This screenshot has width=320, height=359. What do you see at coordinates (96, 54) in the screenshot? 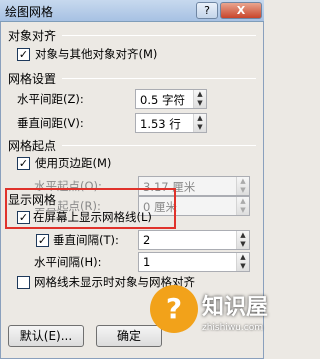
I see `snap-to-objects-label: 对象与其他对象对齐(M)` at bounding box center [96, 54].